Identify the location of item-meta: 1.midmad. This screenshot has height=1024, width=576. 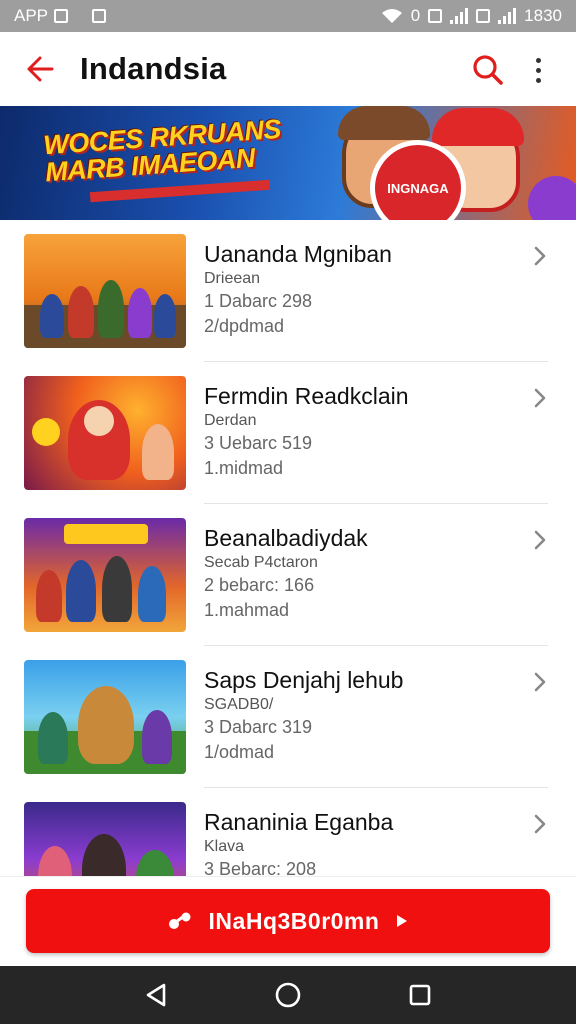
(244, 468).